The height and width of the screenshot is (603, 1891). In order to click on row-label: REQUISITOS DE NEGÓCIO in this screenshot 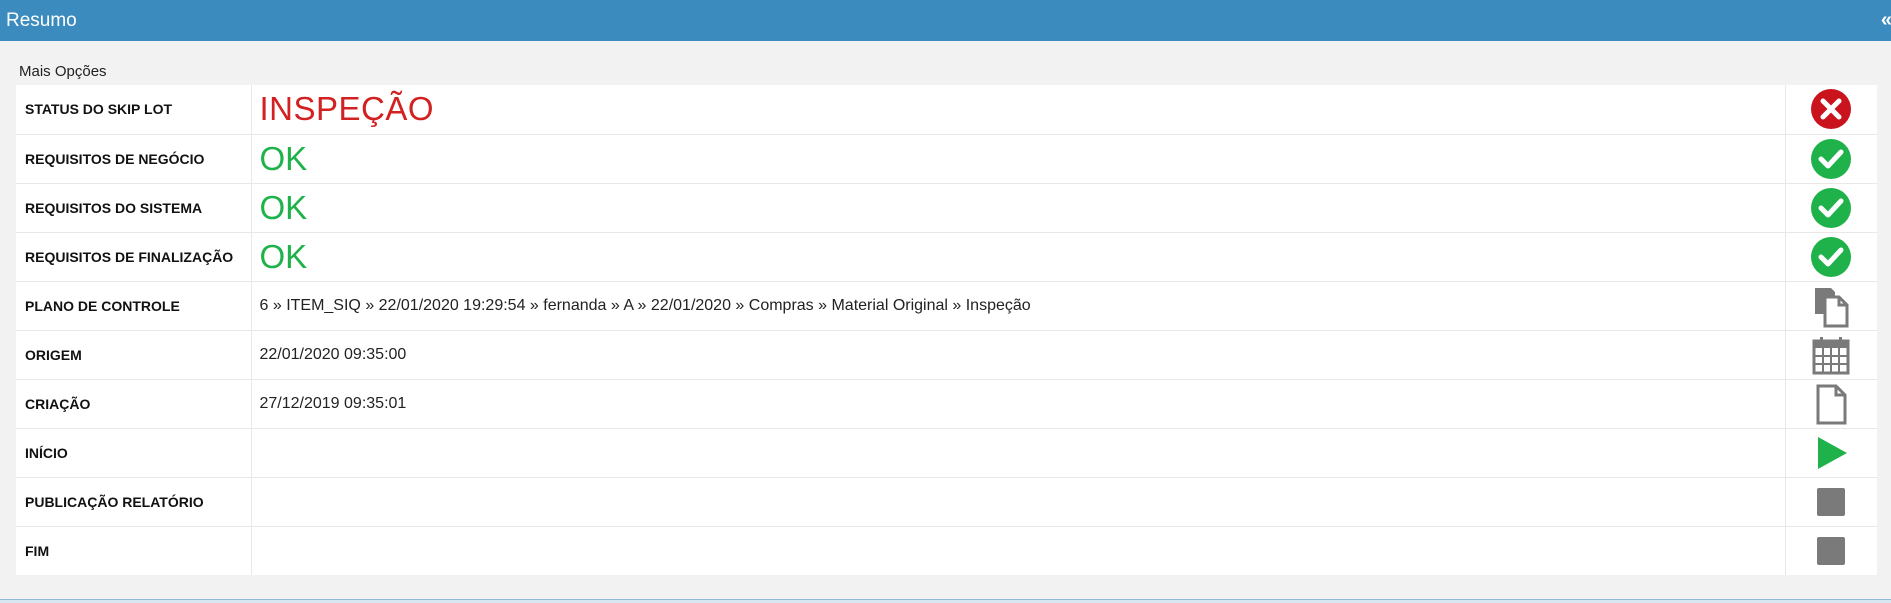, I will do `click(134, 158)`.